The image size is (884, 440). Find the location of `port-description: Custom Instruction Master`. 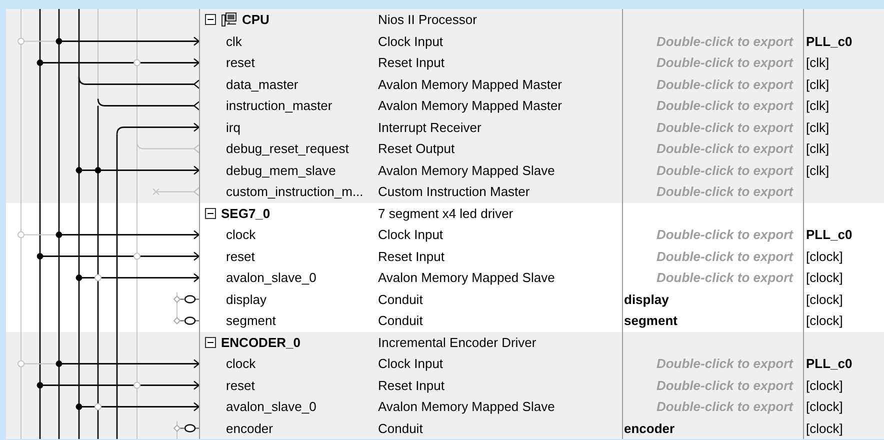

port-description: Custom Instruction Master is located at coordinates (454, 192).